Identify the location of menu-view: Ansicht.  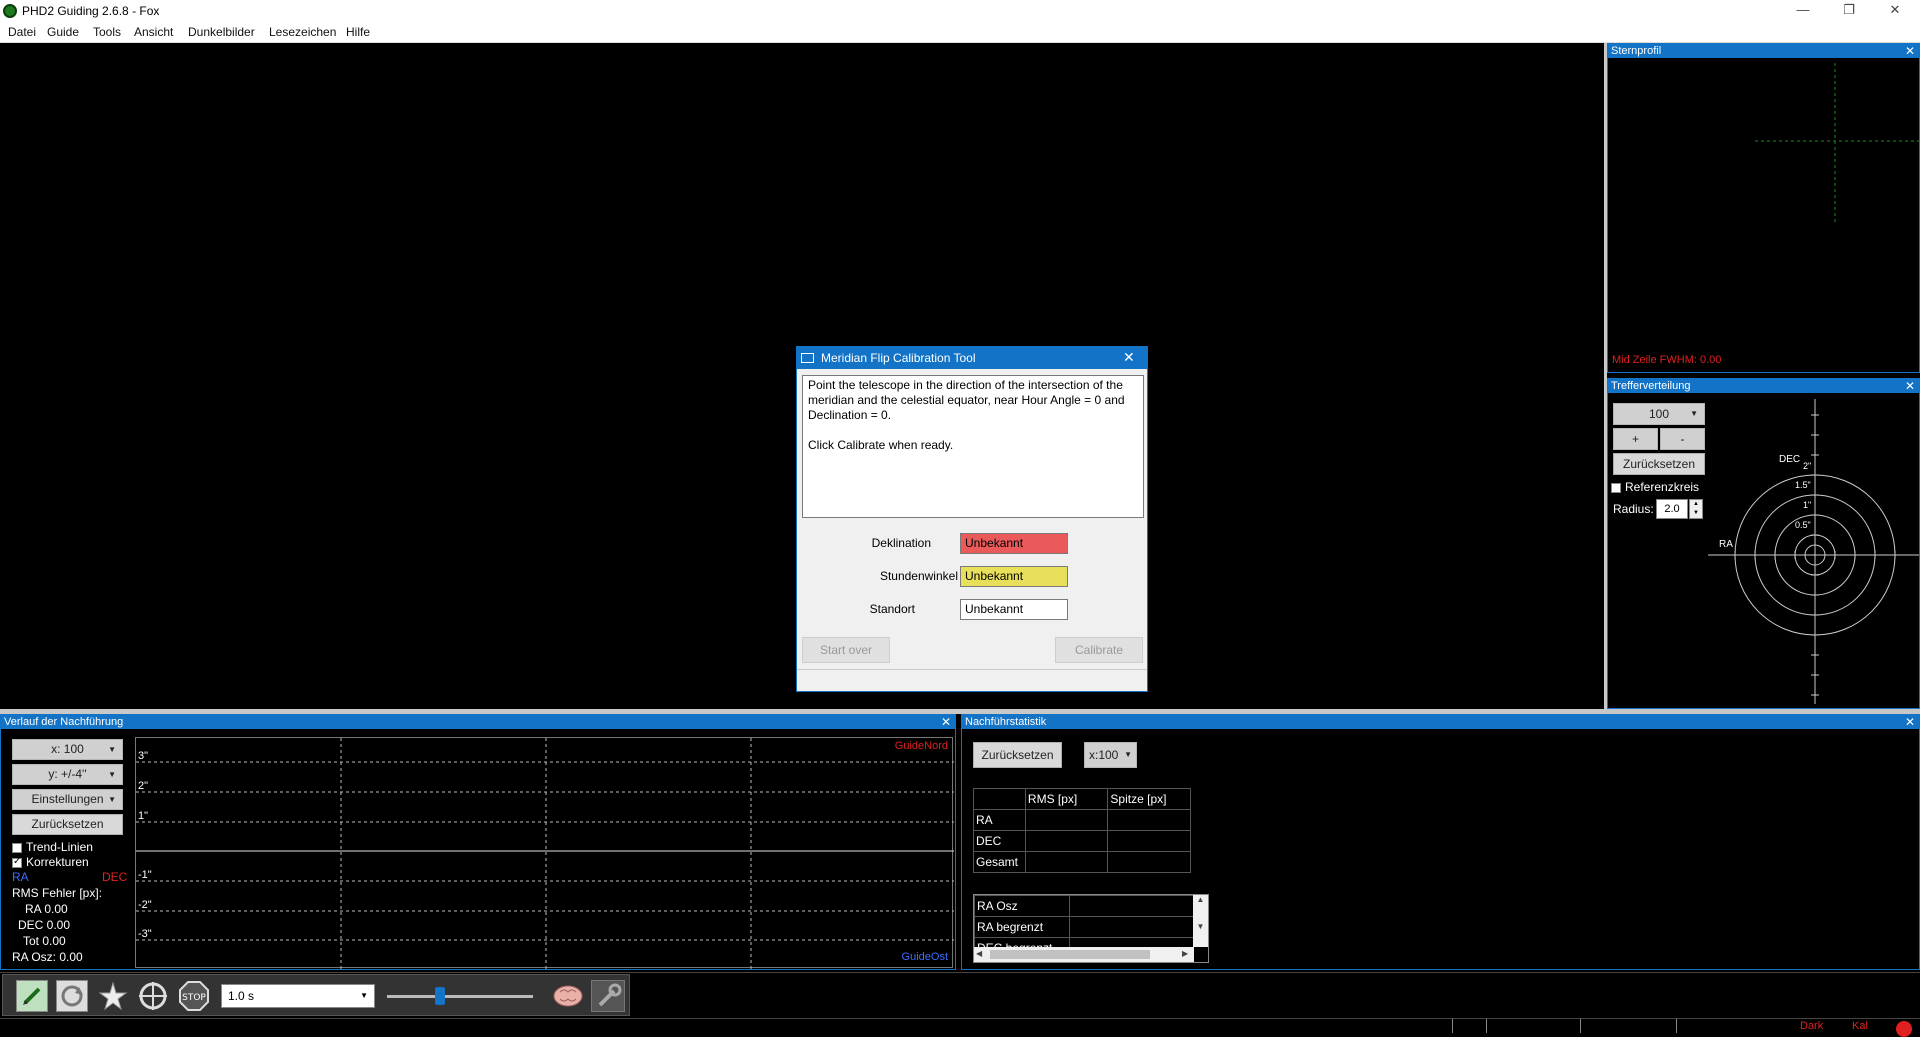
(153, 32).